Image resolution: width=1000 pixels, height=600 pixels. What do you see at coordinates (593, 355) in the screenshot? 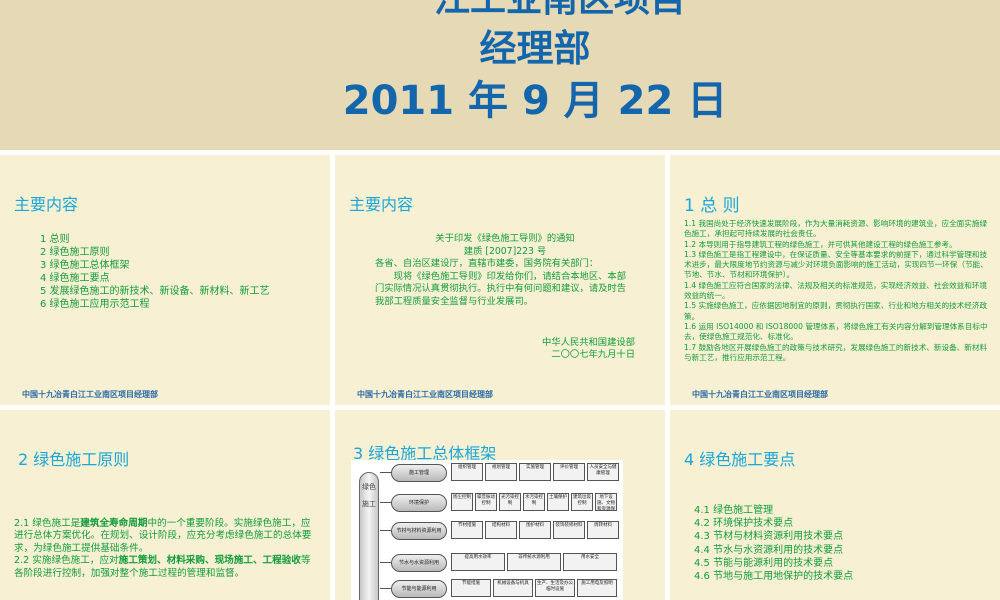
I see `notice-date: 二〇〇七年九月十日` at bounding box center [593, 355].